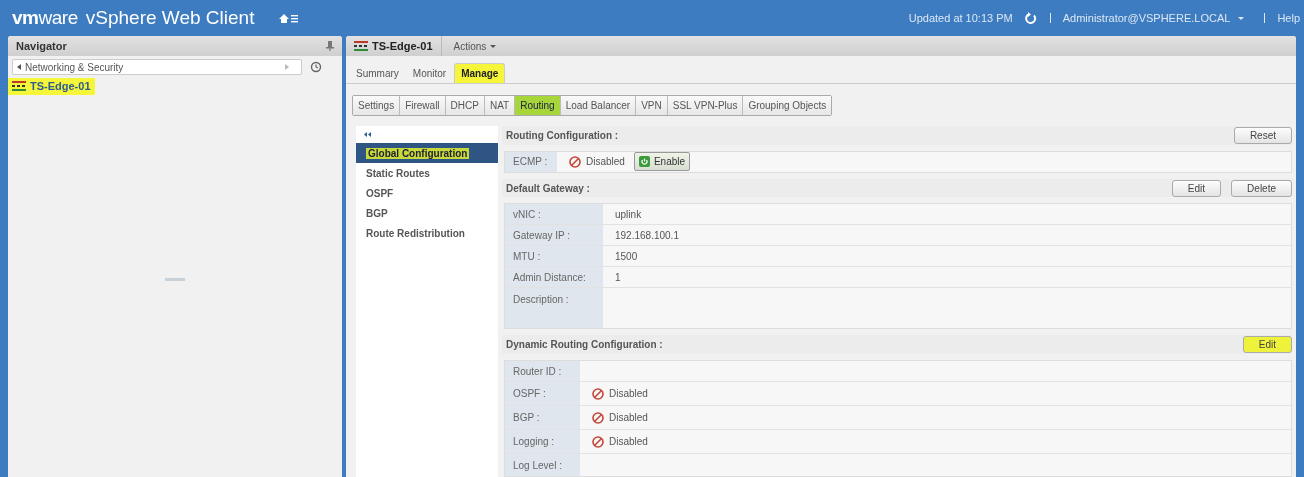 The height and width of the screenshot is (477, 1304). Describe the element at coordinates (1031, 18) in the screenshot. I see `refresh-icon` at that location.